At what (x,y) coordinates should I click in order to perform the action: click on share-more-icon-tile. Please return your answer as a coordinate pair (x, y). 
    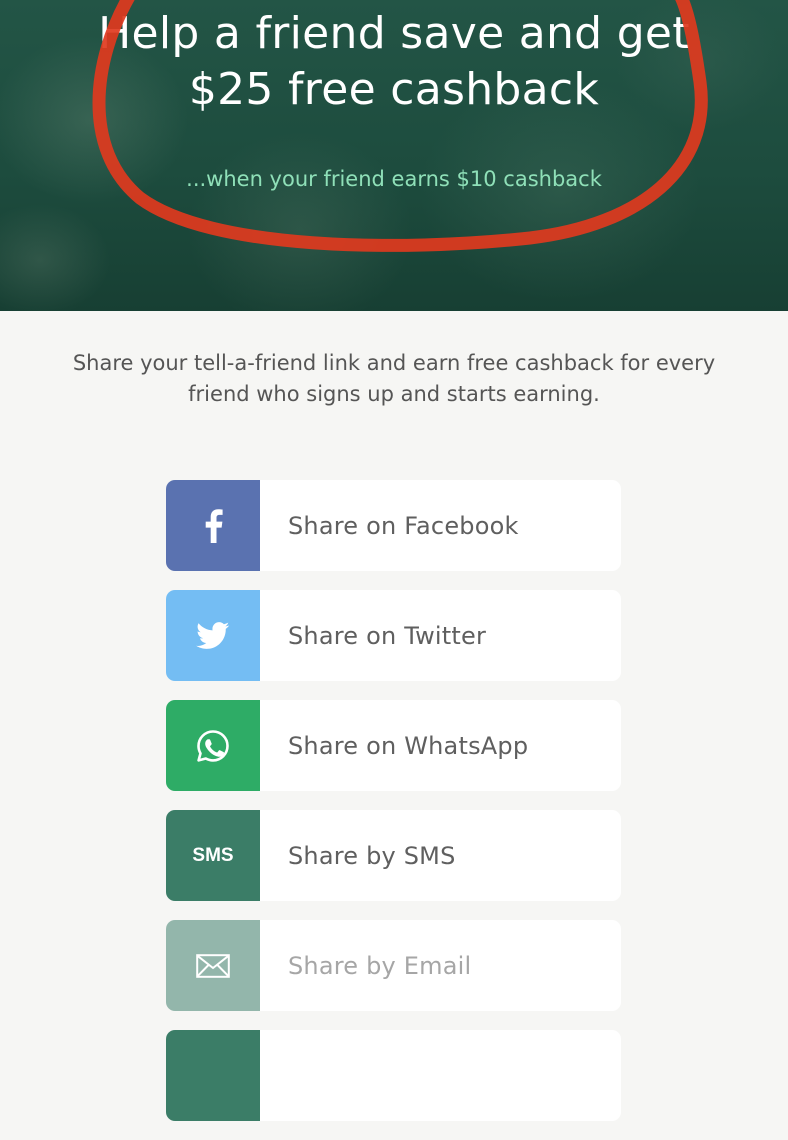
    Looking at the image, I should click on (213, 1075).